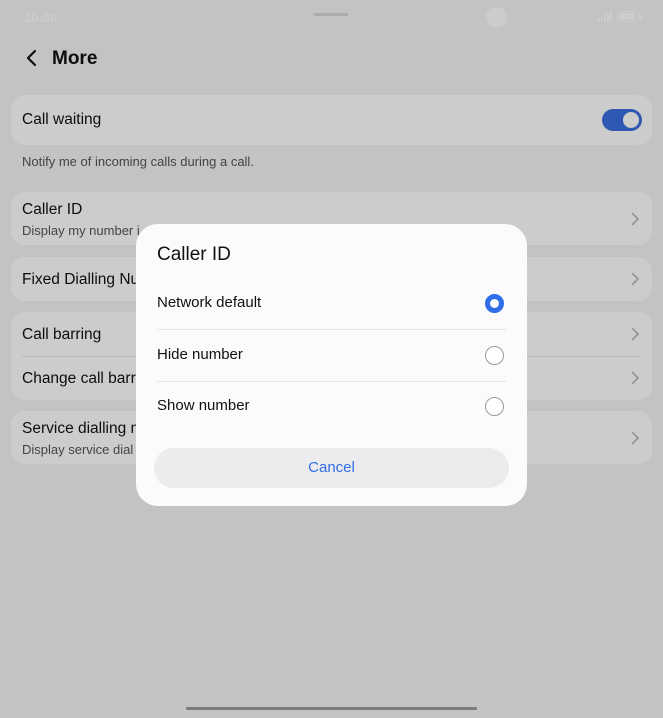  What do you see at coordinates (331, 468) in the screenshot?
I see `cancel-button: Cancel` at bounding box center [331, 468].